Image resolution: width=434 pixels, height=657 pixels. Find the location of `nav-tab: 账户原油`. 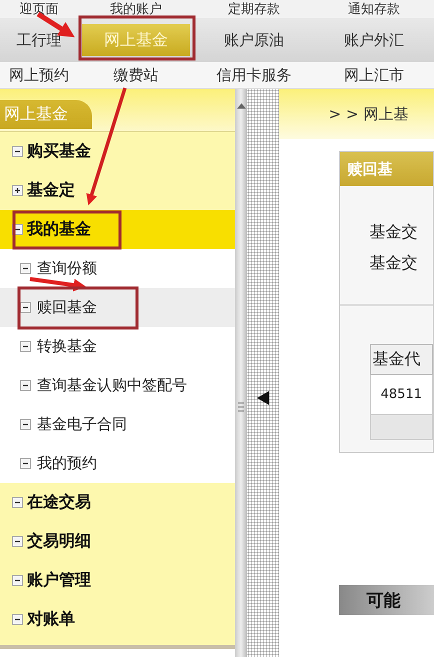

nav-tab: 账户原油 is located at coordinates (254, 40).